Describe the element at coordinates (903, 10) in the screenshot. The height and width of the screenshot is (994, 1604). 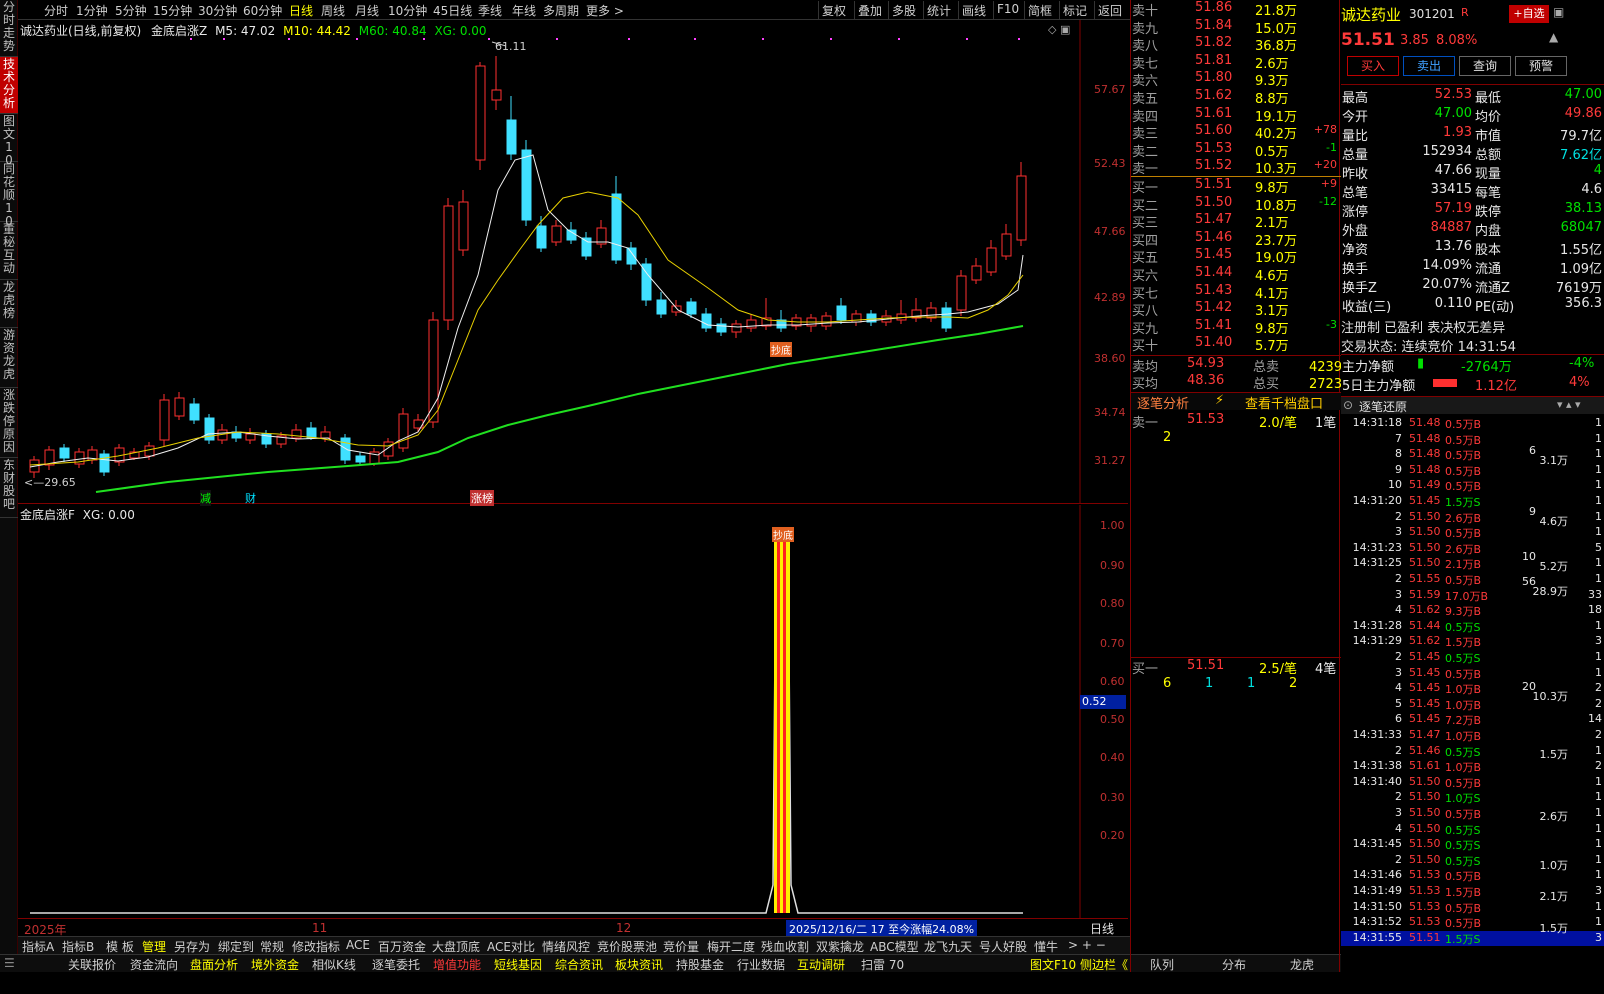
I see `tool-multi-stock: 多股` at that location.